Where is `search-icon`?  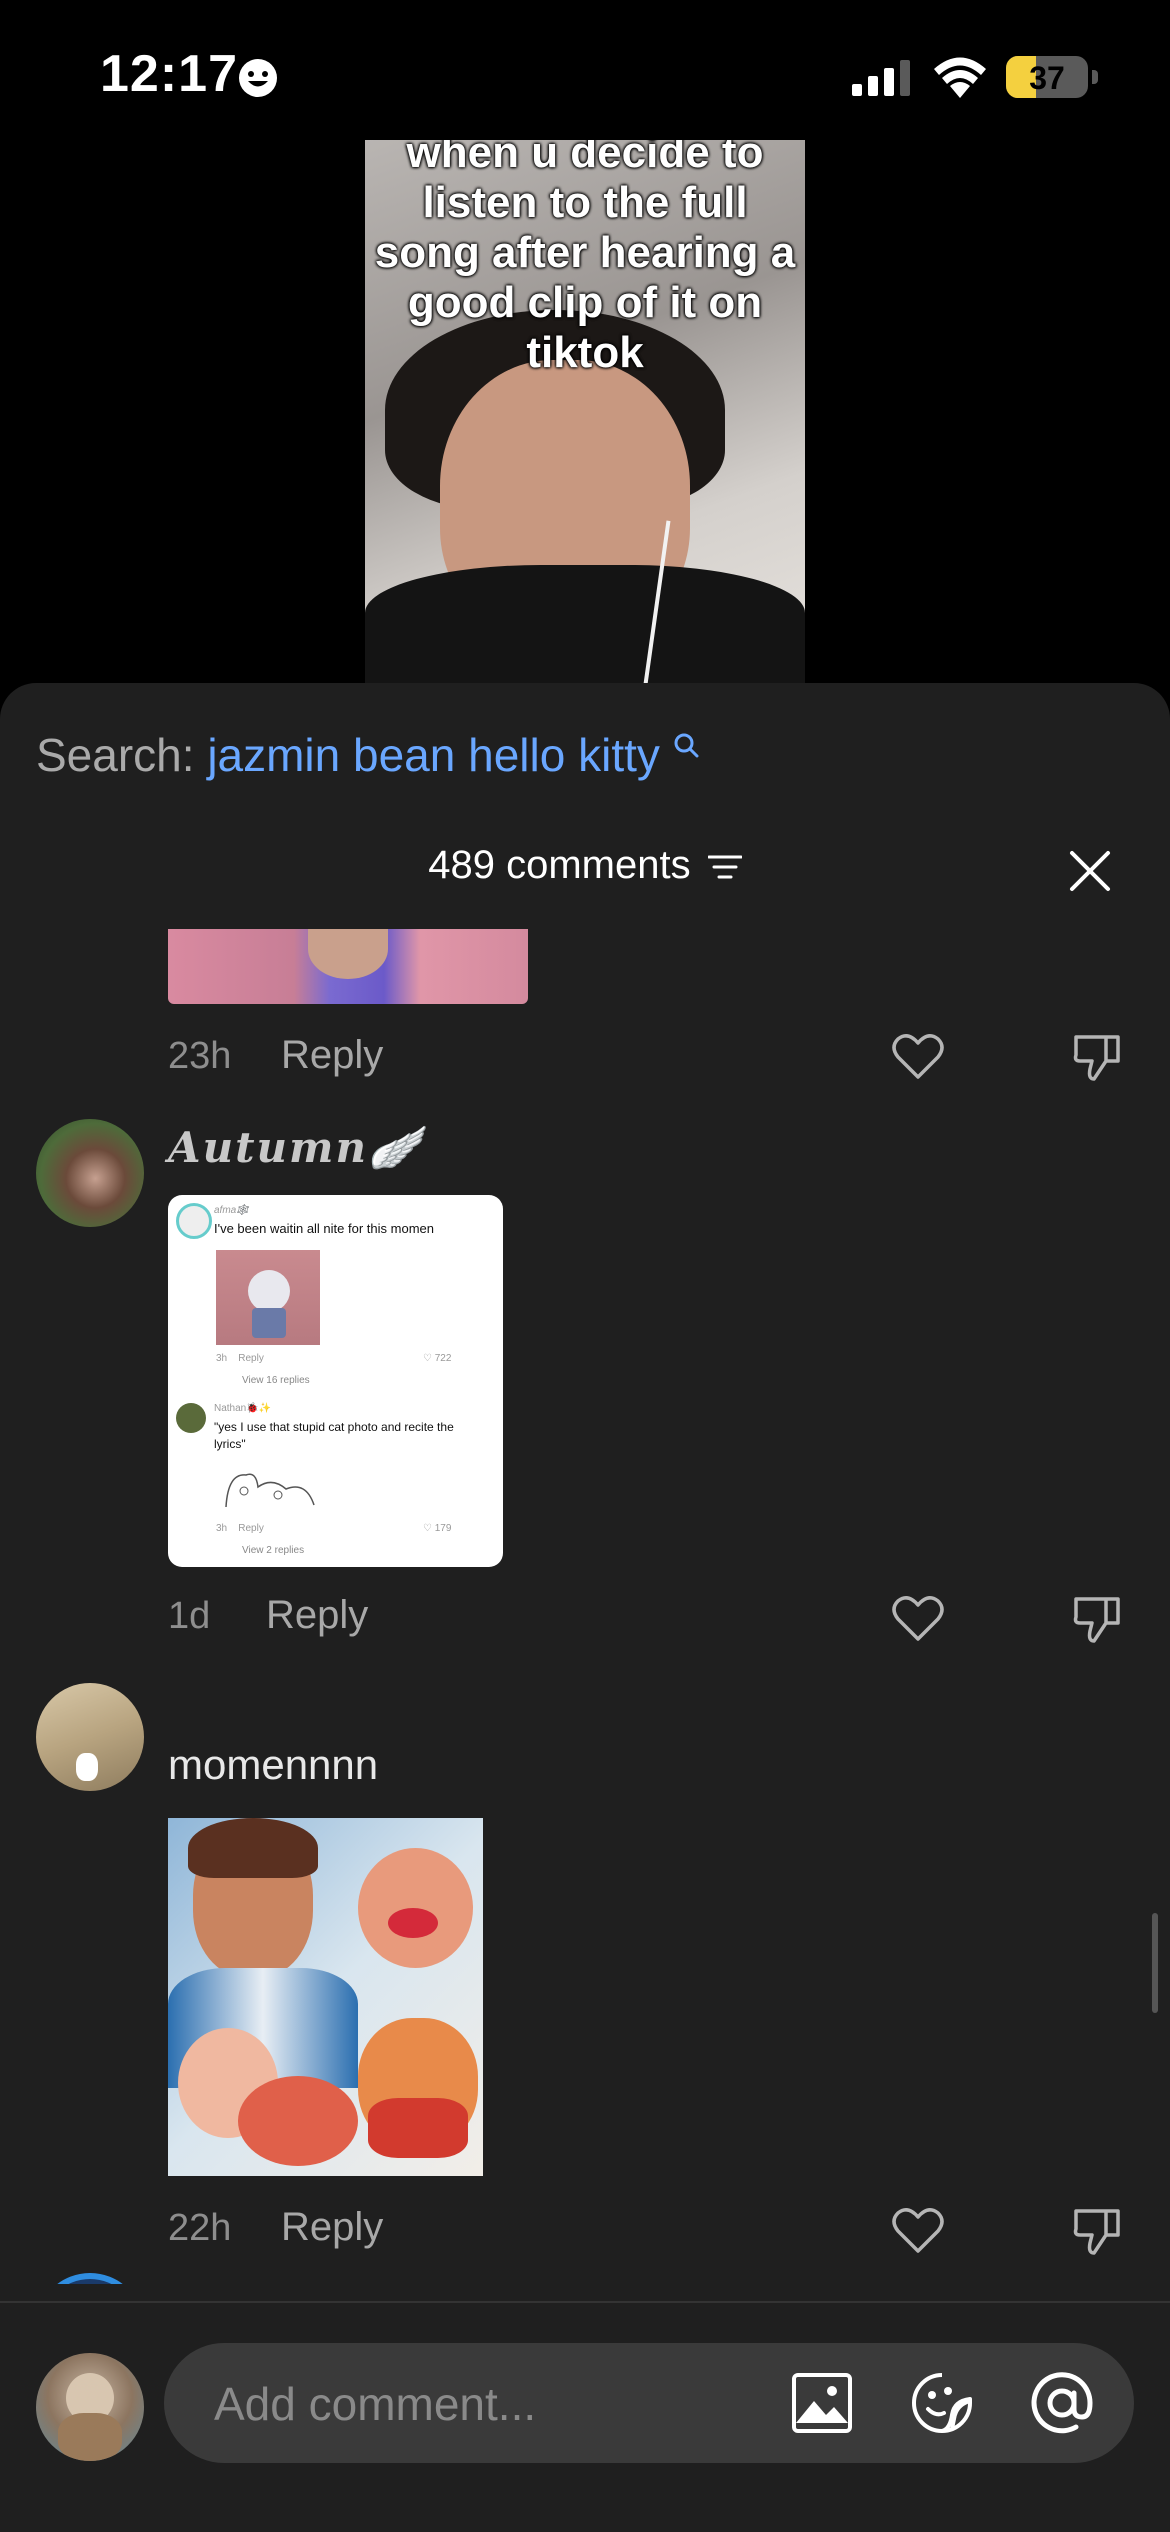 search-icon is located at coordinates (686, 745).